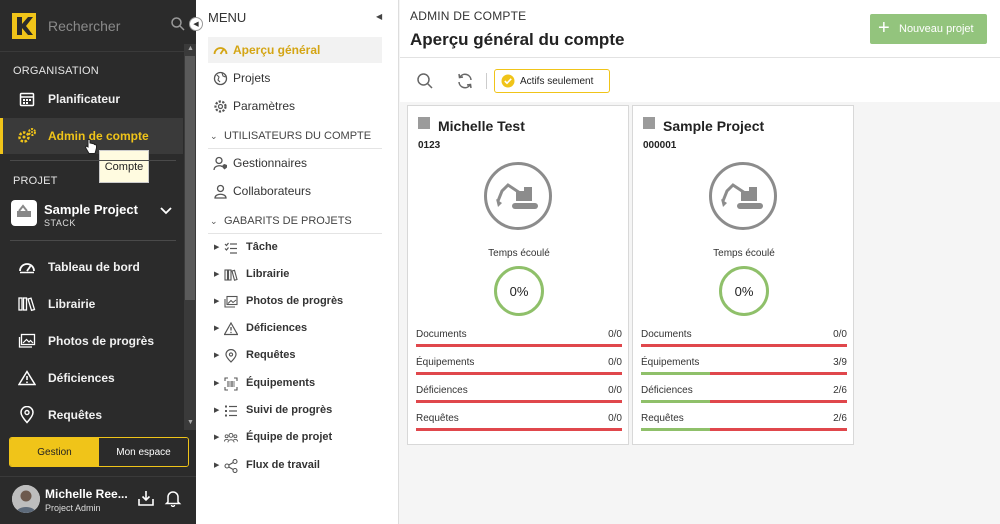 Image resolution: width=1000 pixels, height=524 pixels. What do you see at coordinates (268, 274) in the screenshot?
I see `menu-subitem-label: Librairie` at bounding box center [268, 274].